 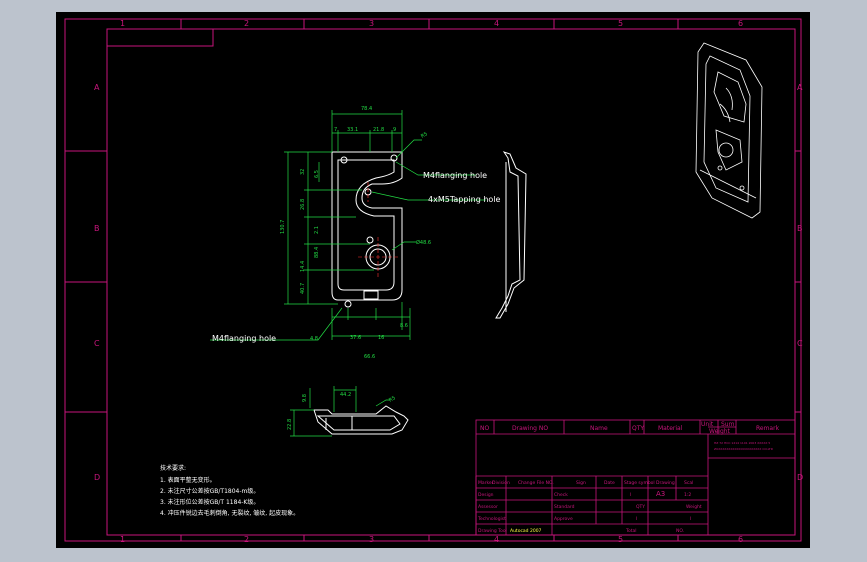 I want to click on callout-tapping: 4xM5Tapping hole, so click(x=464, y=199).